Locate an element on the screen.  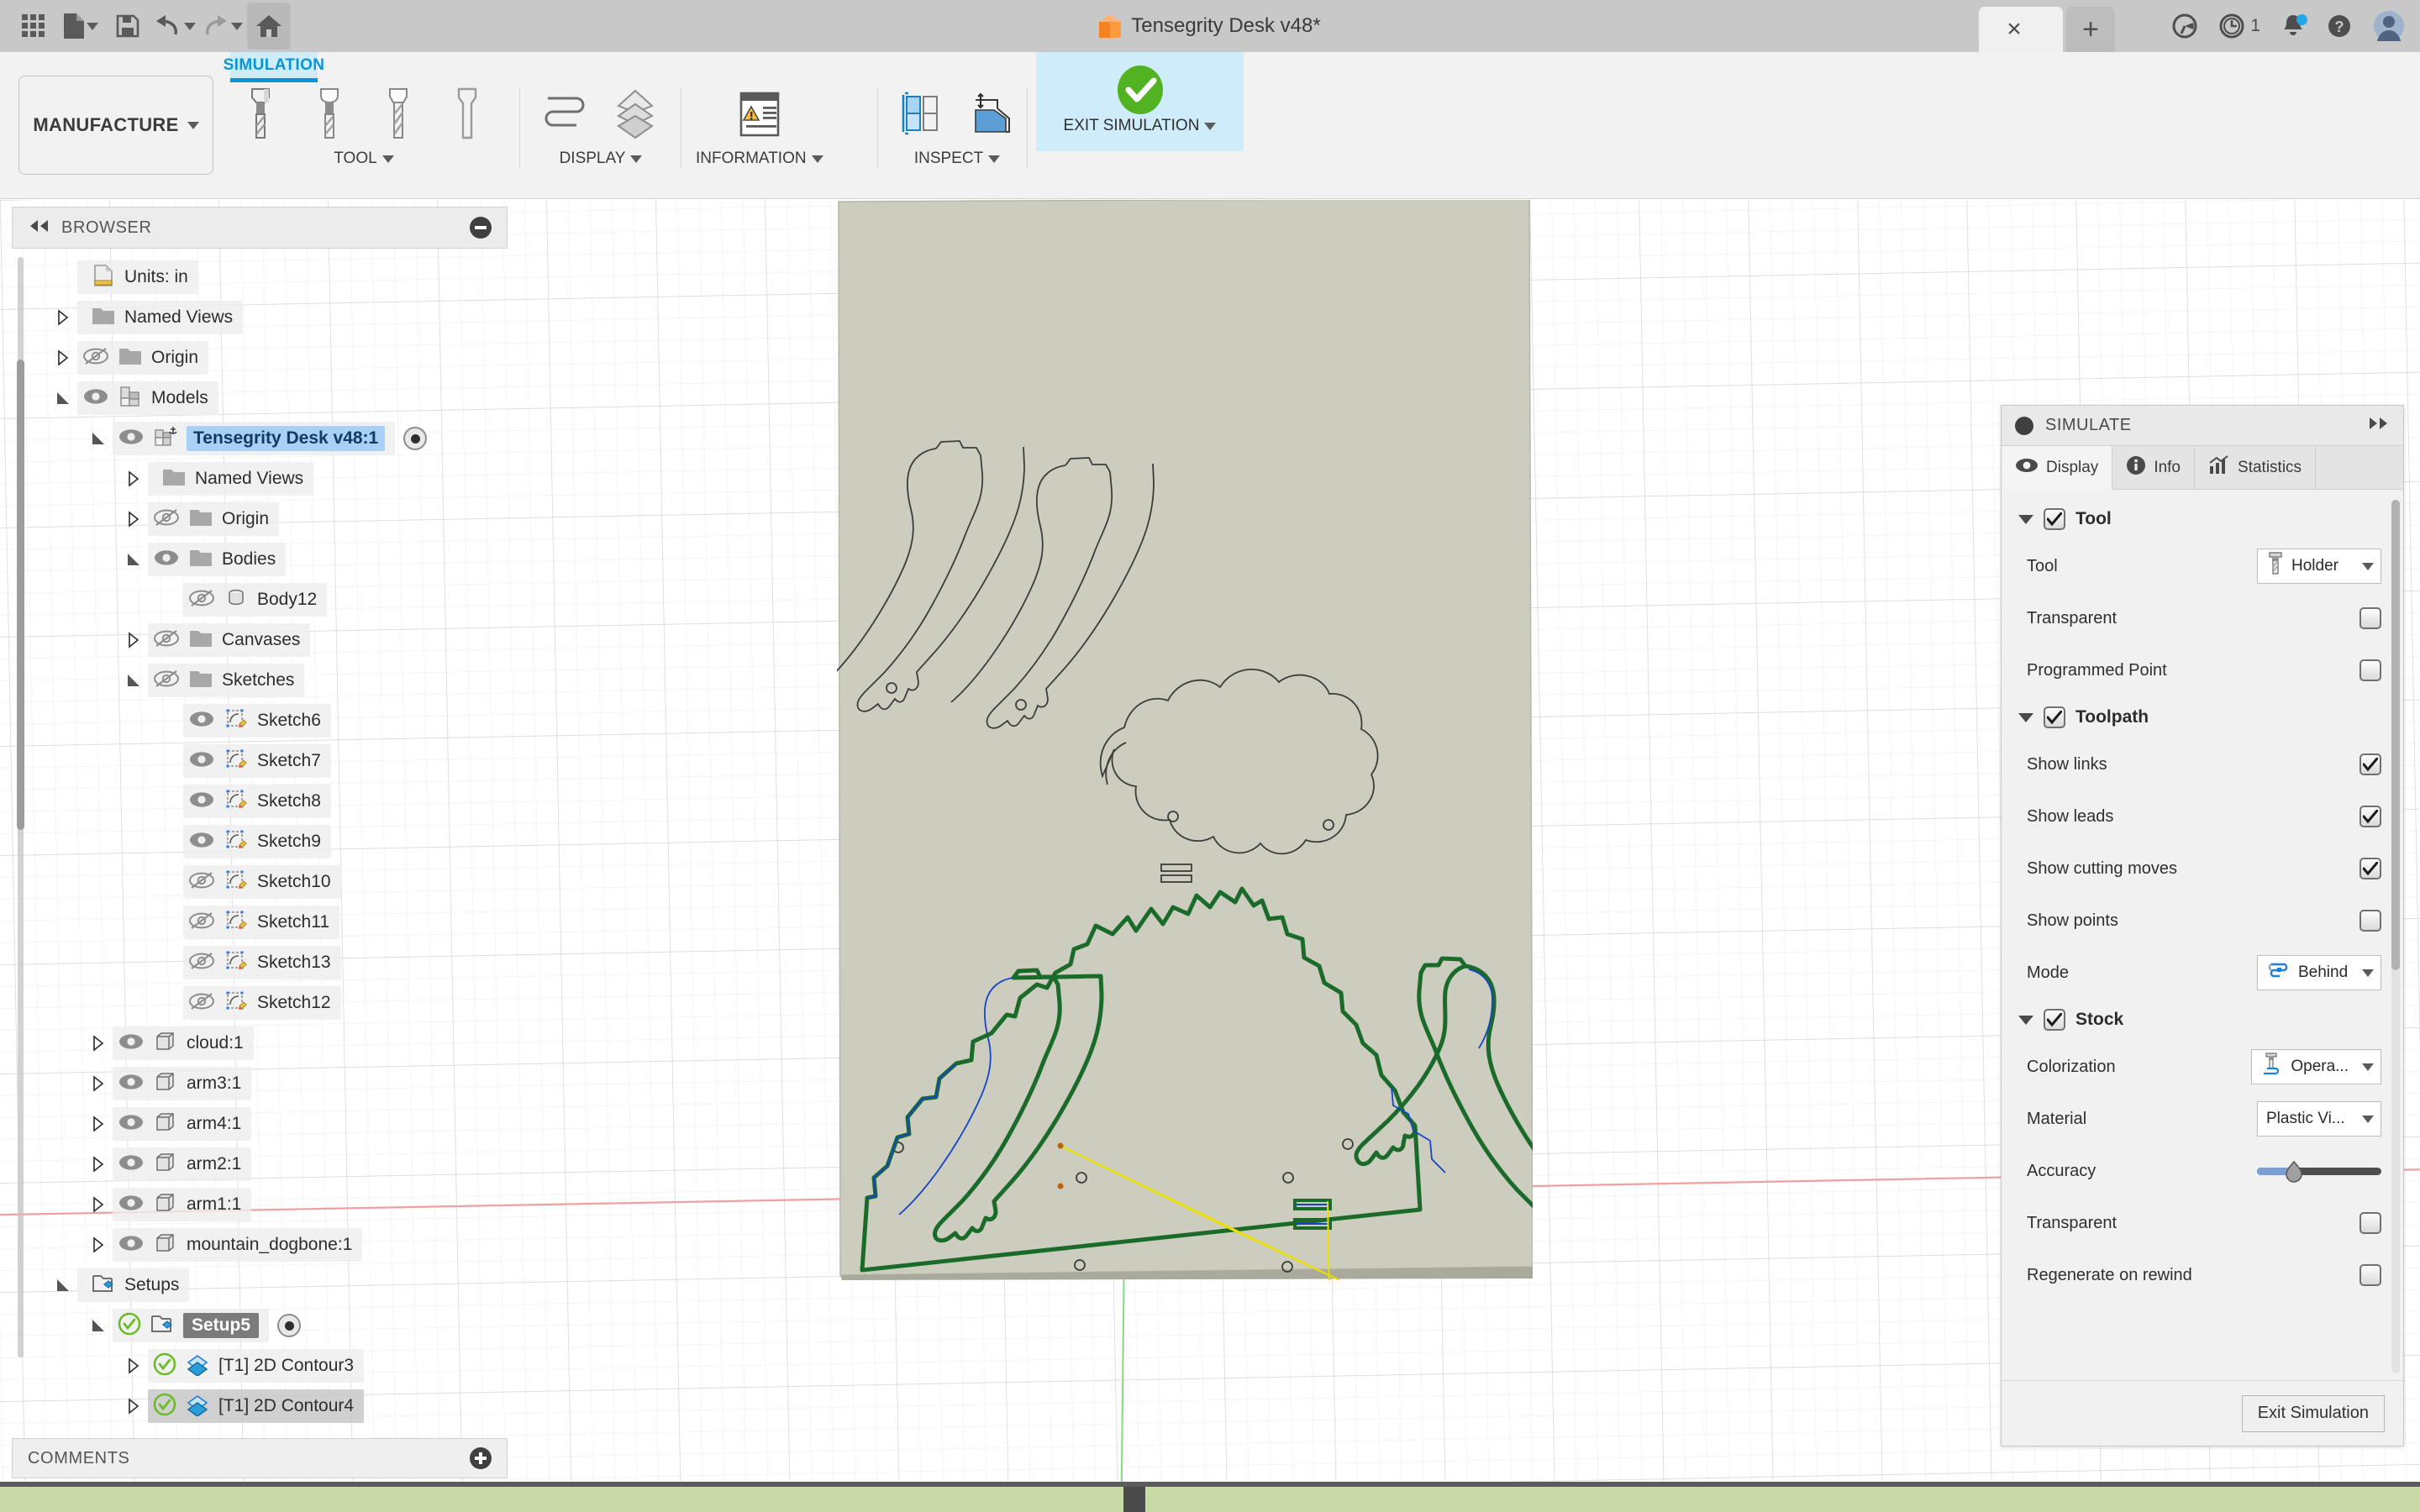
panel-menu-icon is located at coordinates (2024, 425).